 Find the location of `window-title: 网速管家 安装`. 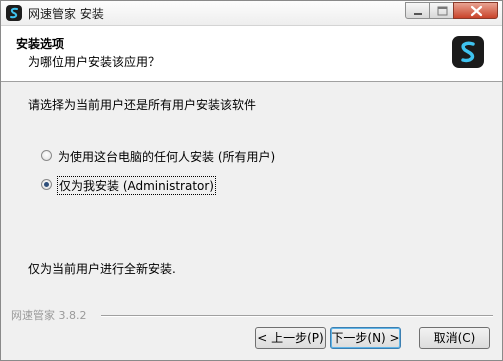

window-title: 网速管家 安装 is located at coordinates (66, 14).